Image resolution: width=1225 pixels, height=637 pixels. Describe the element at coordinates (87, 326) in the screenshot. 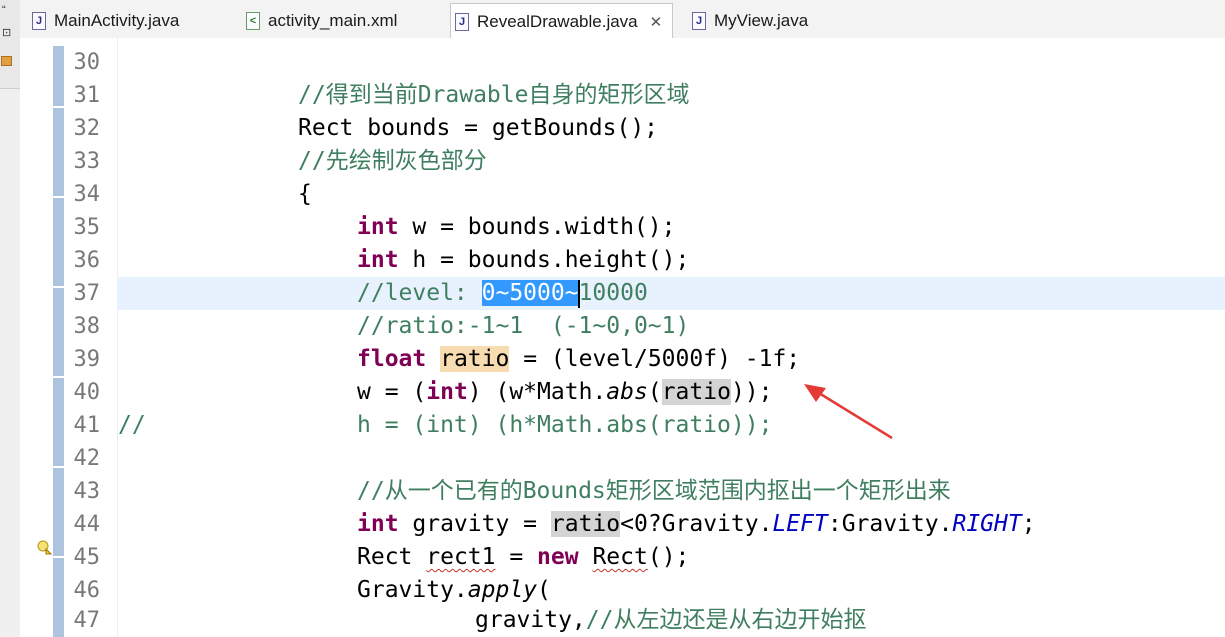

I see `line-number: 38` at that location.